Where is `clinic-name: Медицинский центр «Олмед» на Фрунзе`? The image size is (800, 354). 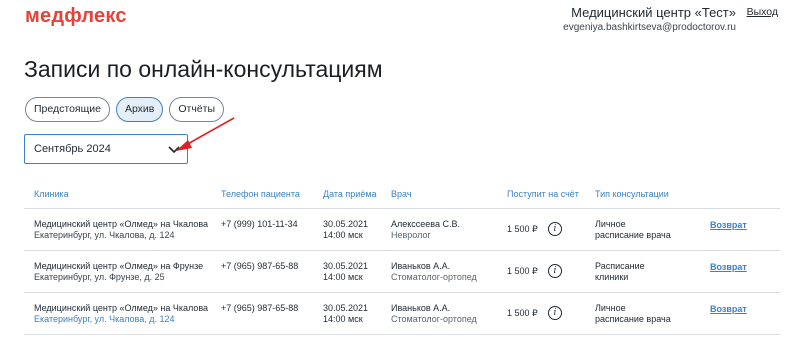
clinic-name: Медицинский центр «Олмед» на Фрунзе is located at coordinates (119, 266).